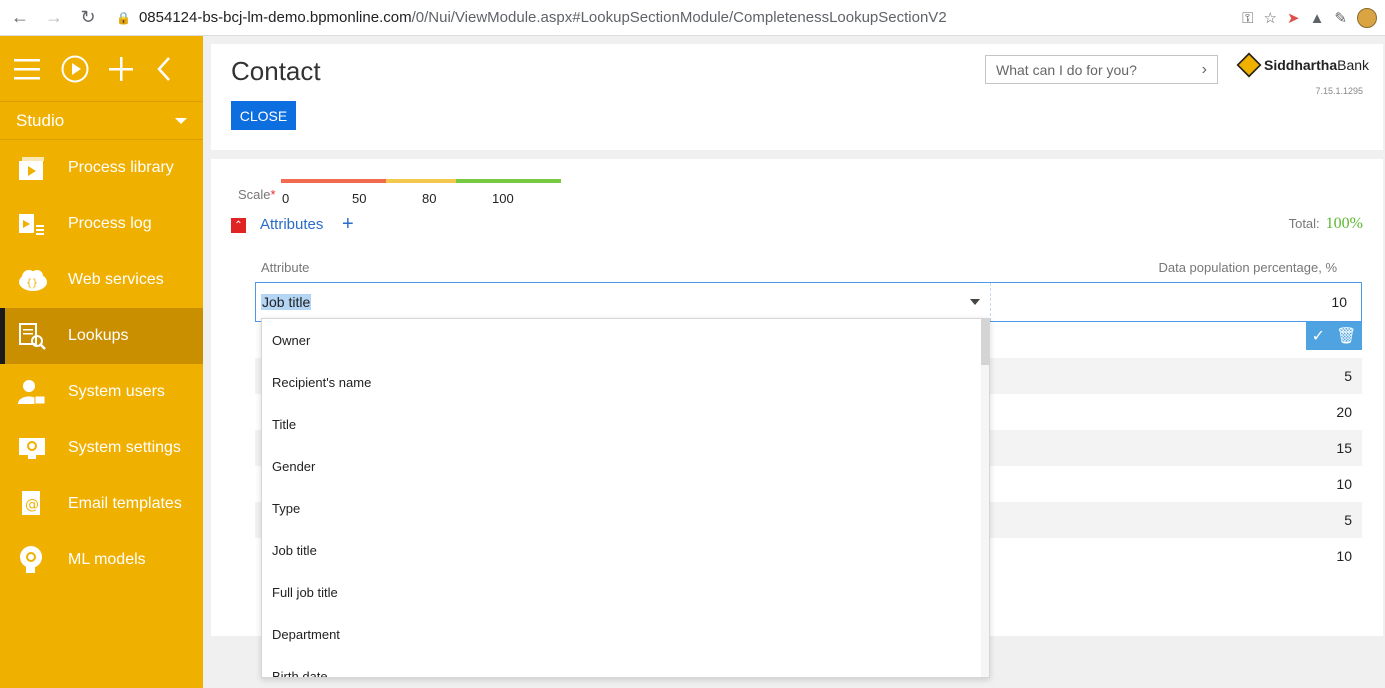 The height and width of the screenshot is (688, 1385). What do you see at coordinates (625, 508) in the screenshot?
I see `dropdown-option: Type` at bounding box center [625, 508].